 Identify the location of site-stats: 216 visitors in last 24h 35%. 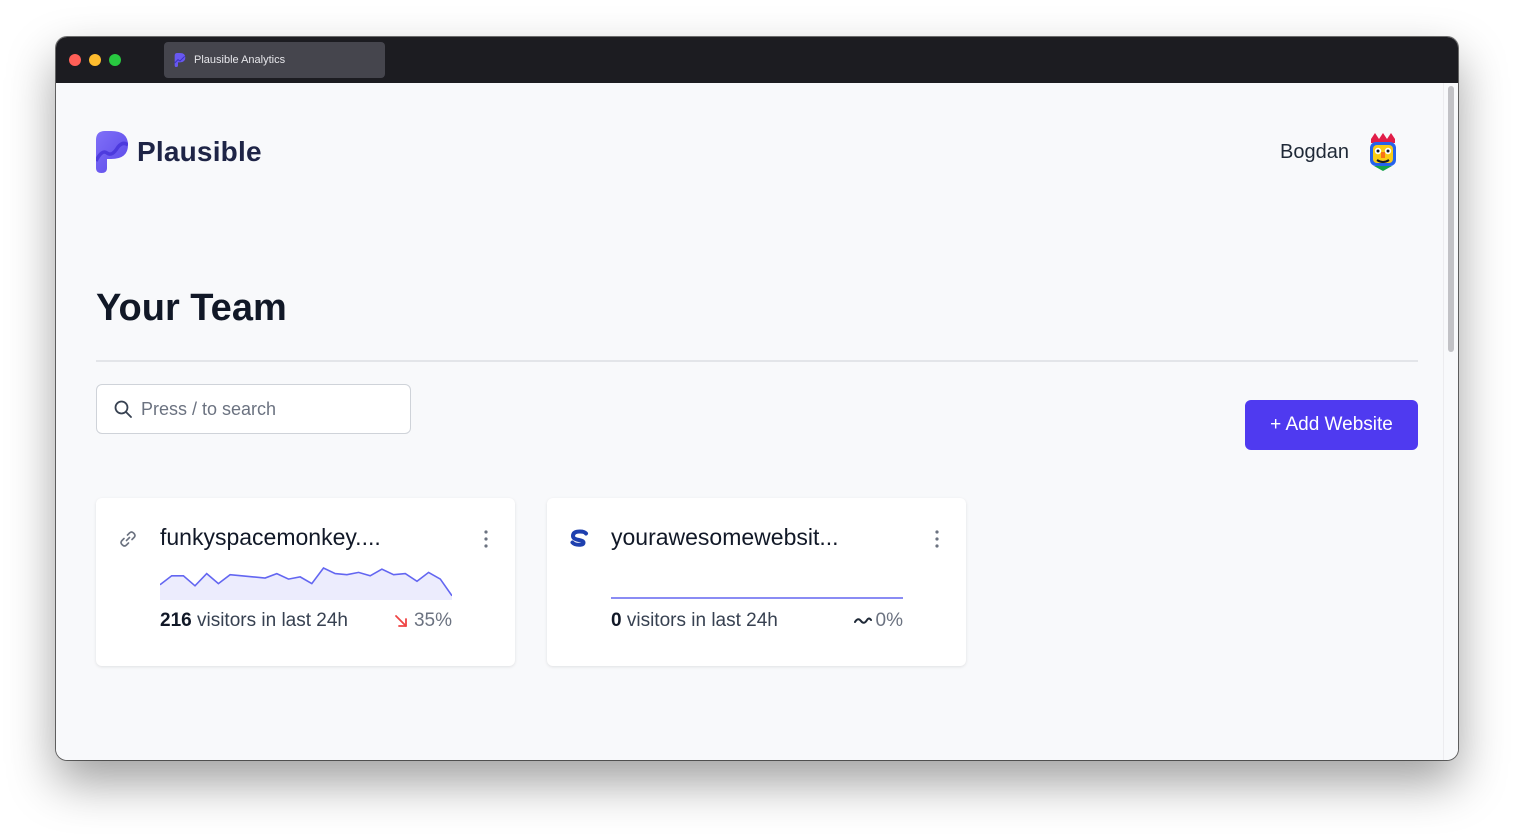
(306, 621).